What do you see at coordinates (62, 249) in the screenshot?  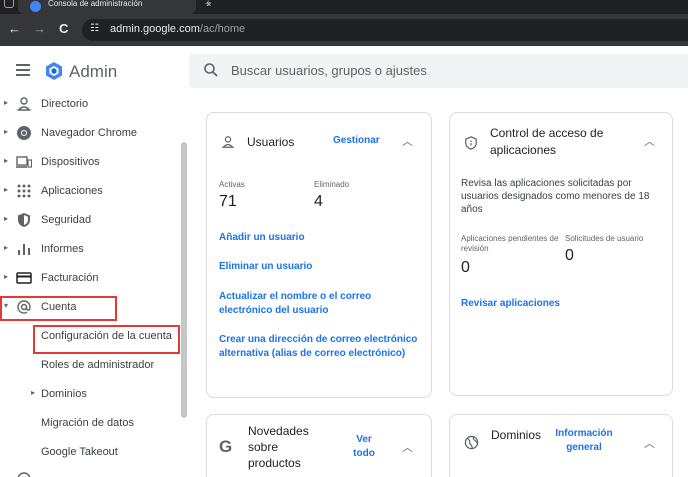 I see `sidebar-item-label: Informes` at bounding box center [62, 249].